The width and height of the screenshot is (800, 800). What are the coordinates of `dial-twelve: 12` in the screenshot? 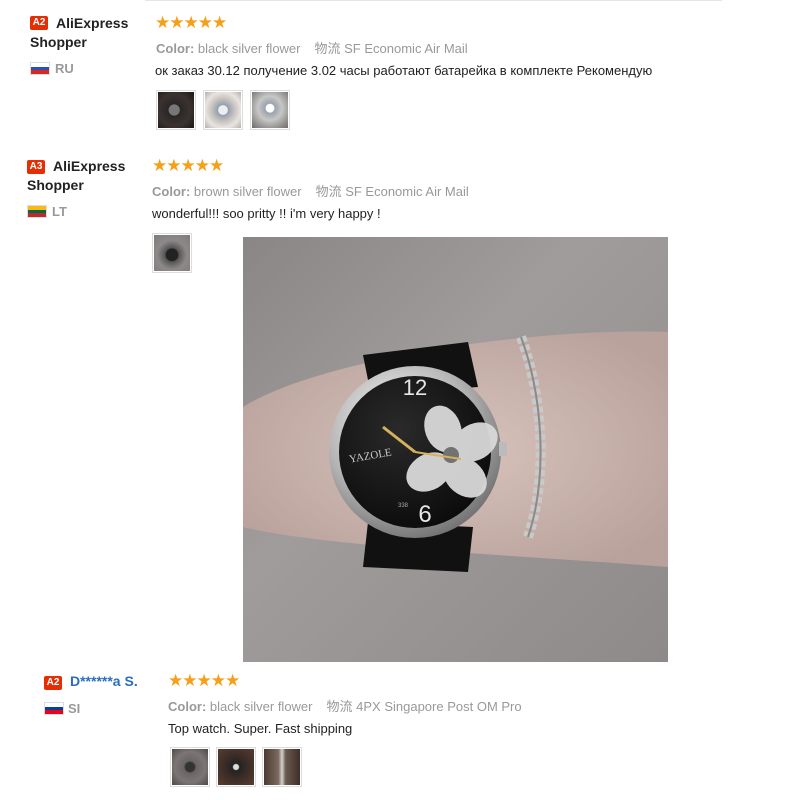 It's located at (415, 387).